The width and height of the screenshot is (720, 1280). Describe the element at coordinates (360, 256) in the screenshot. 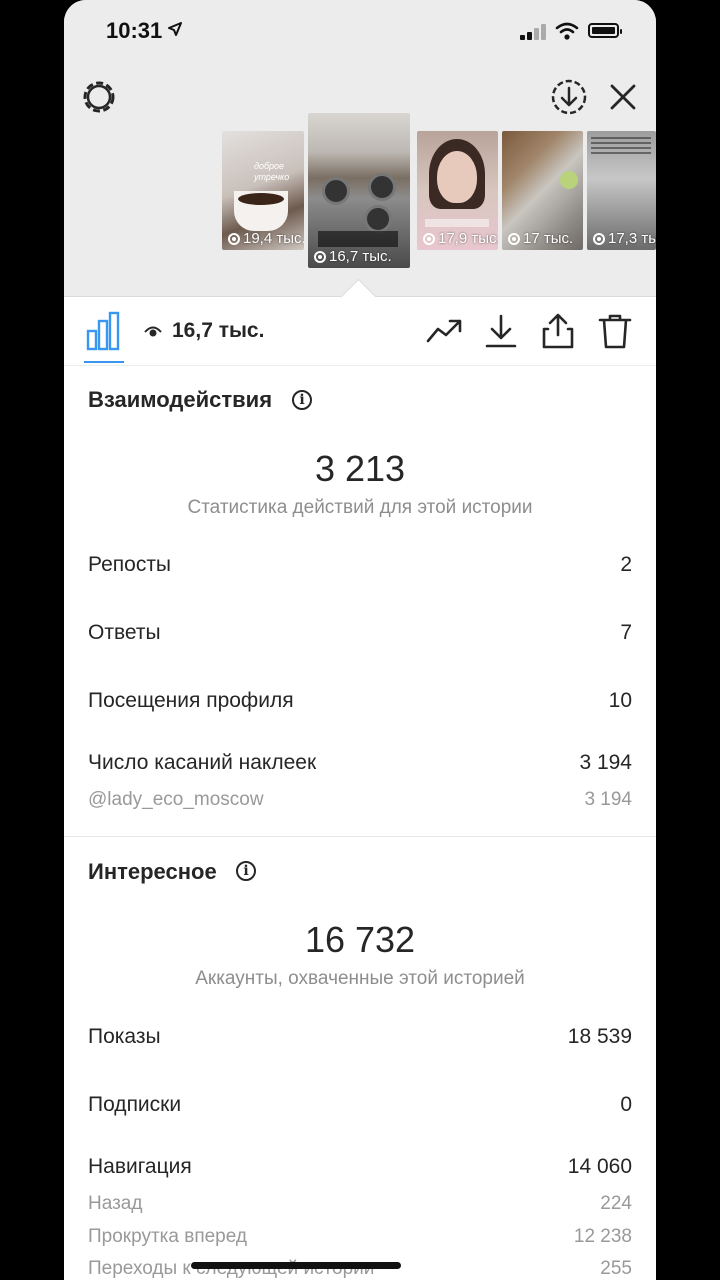

I see `thumbnail-view-count: 16,7 тыс.` at that location.